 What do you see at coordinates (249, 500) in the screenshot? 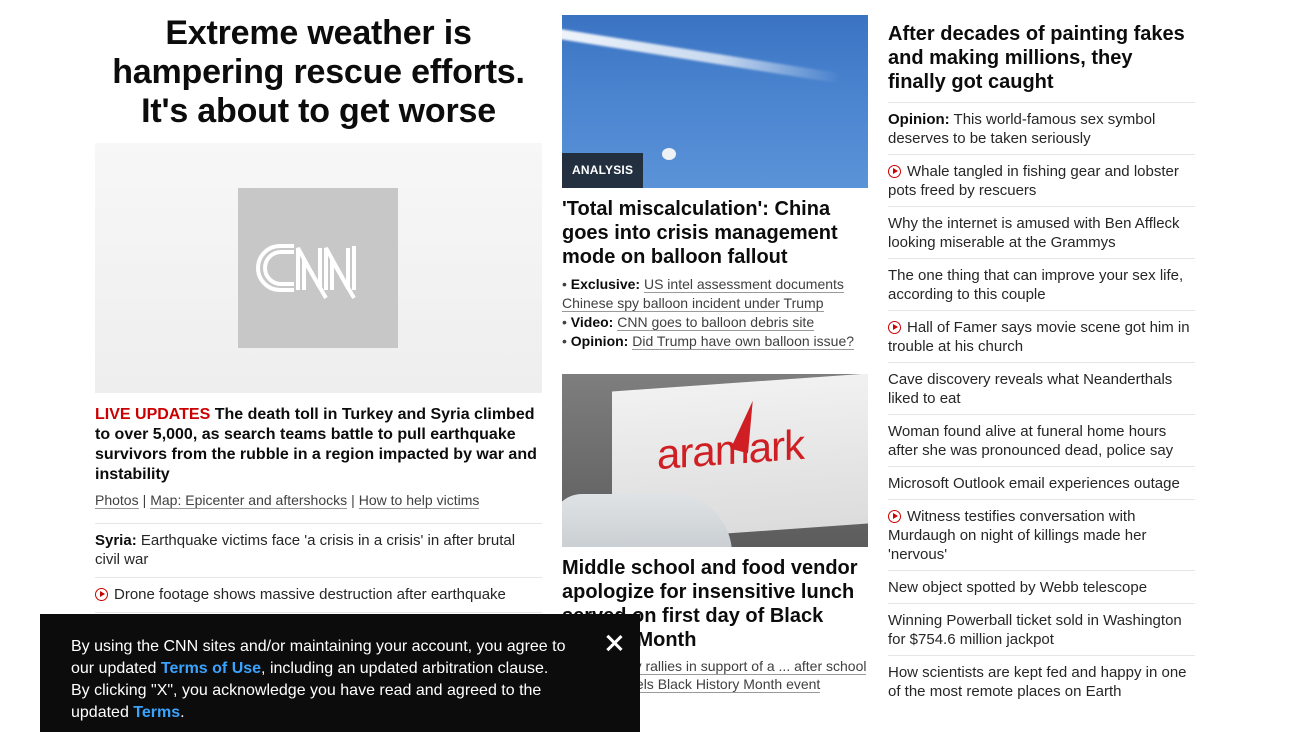
I see `map-link: Map: Epicenter and aftershocks` at bounding box center [249, 500].